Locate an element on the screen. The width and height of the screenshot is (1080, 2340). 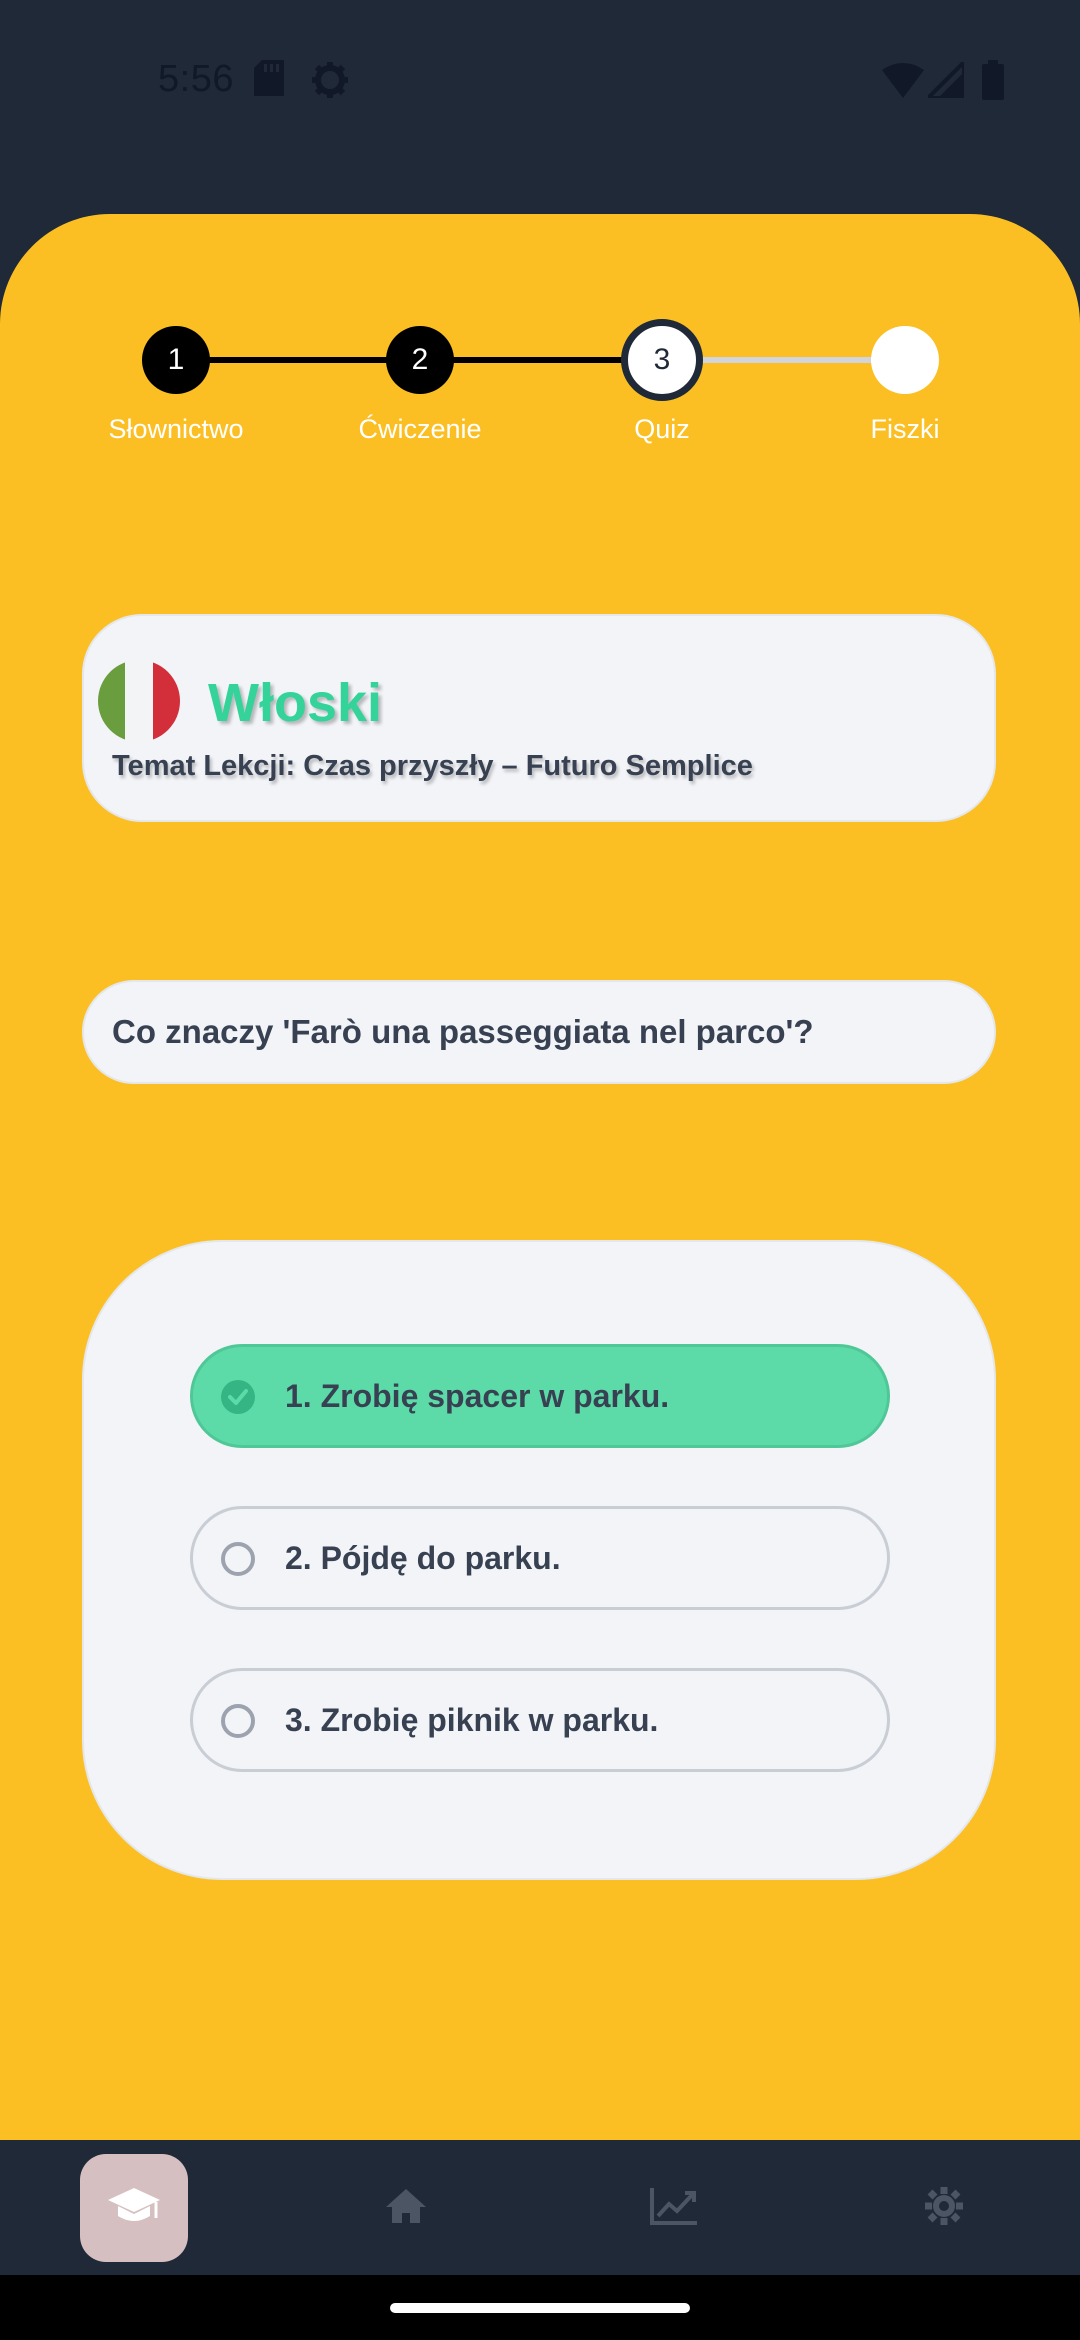
answer-option-3: 3. Zrobię piknik w parku. is located at coordinates (540, 1720).